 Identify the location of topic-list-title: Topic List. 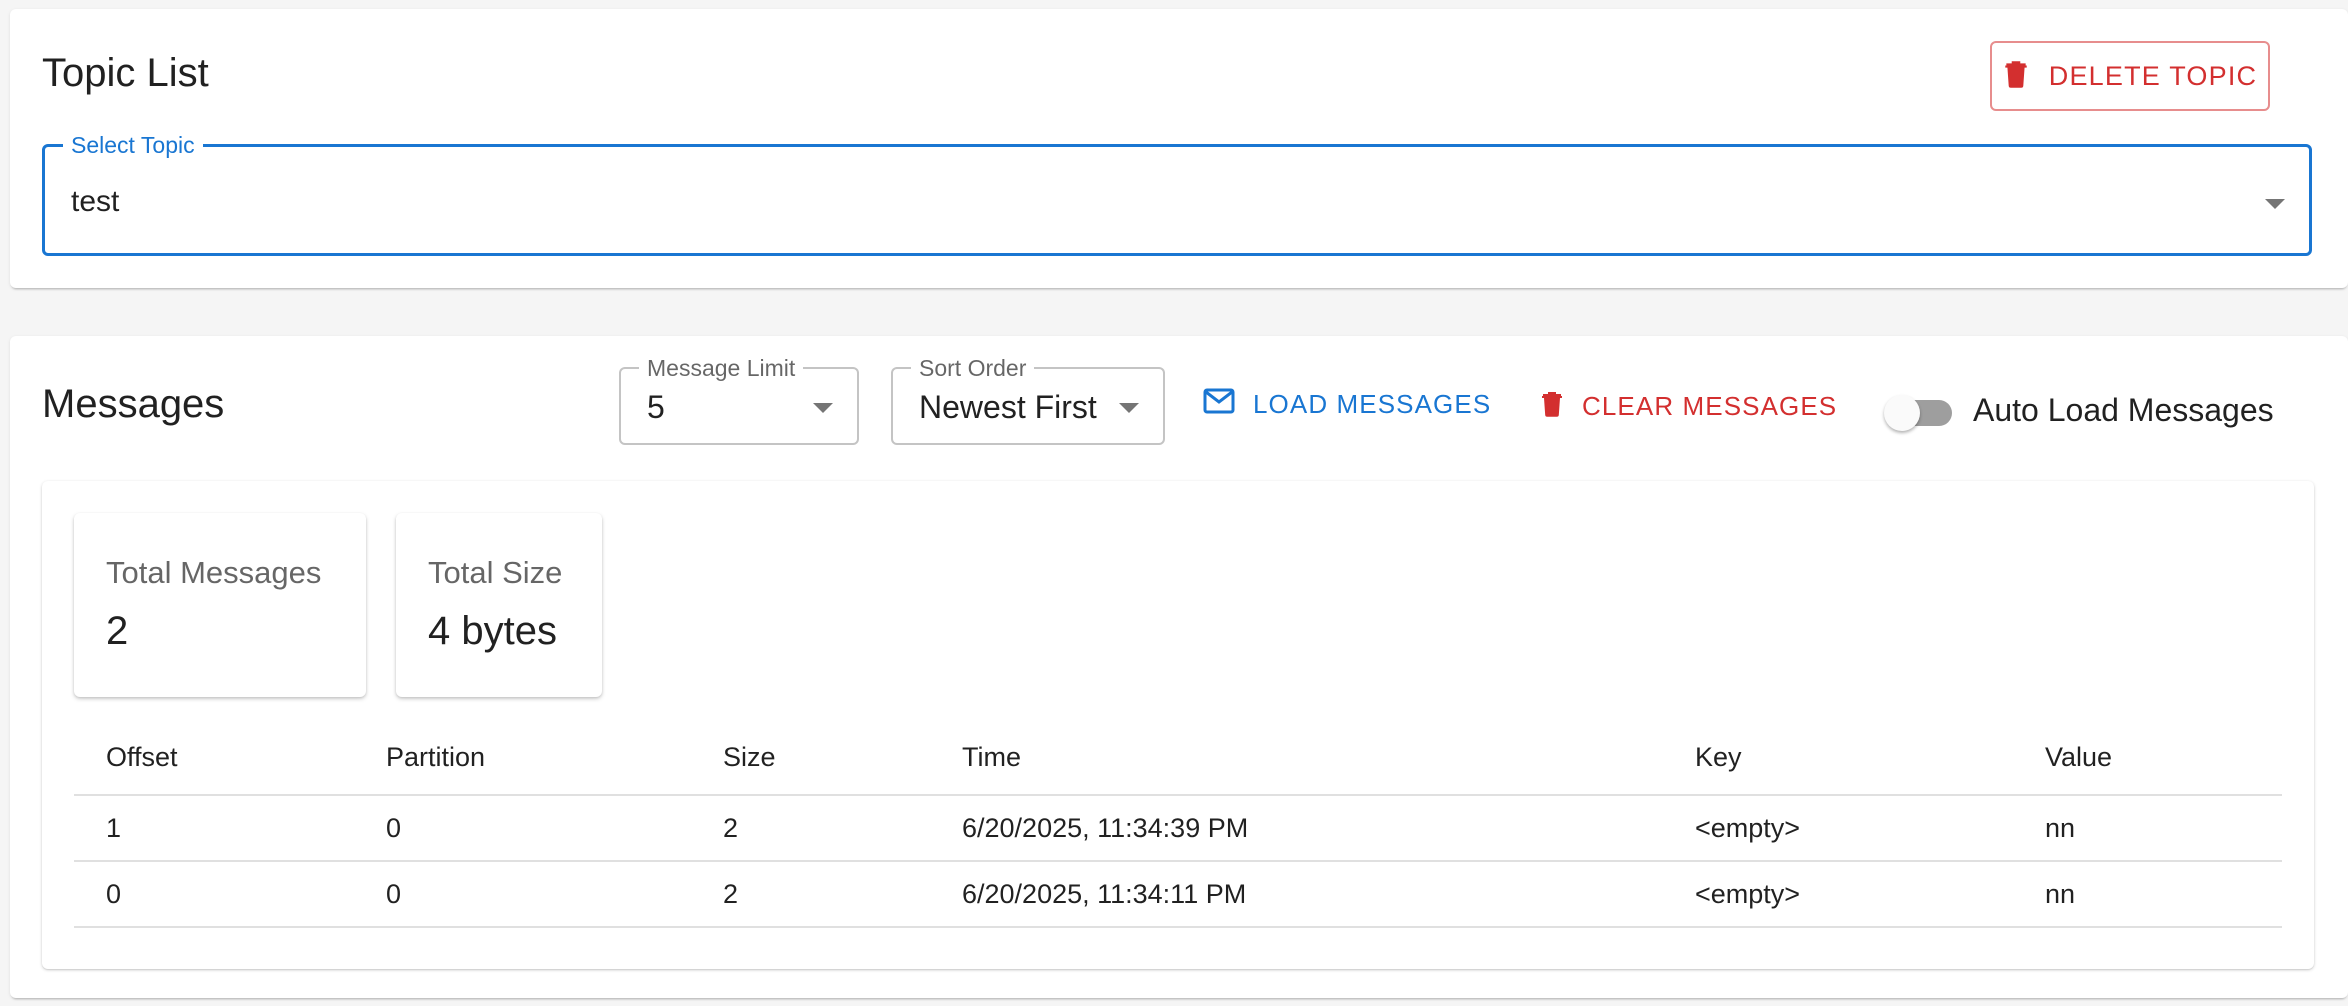
(125, 73).